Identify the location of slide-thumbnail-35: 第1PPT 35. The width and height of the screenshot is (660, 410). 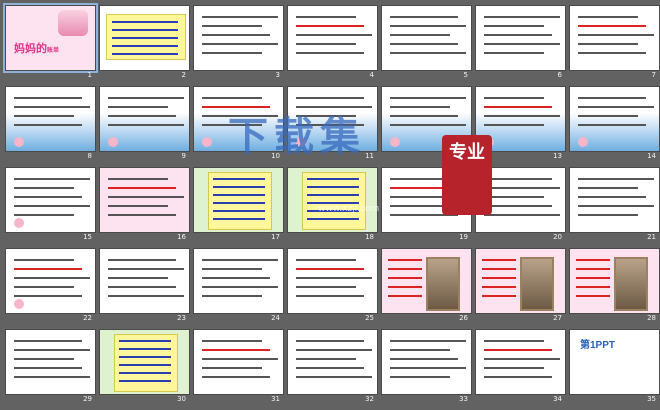
(614, 367).